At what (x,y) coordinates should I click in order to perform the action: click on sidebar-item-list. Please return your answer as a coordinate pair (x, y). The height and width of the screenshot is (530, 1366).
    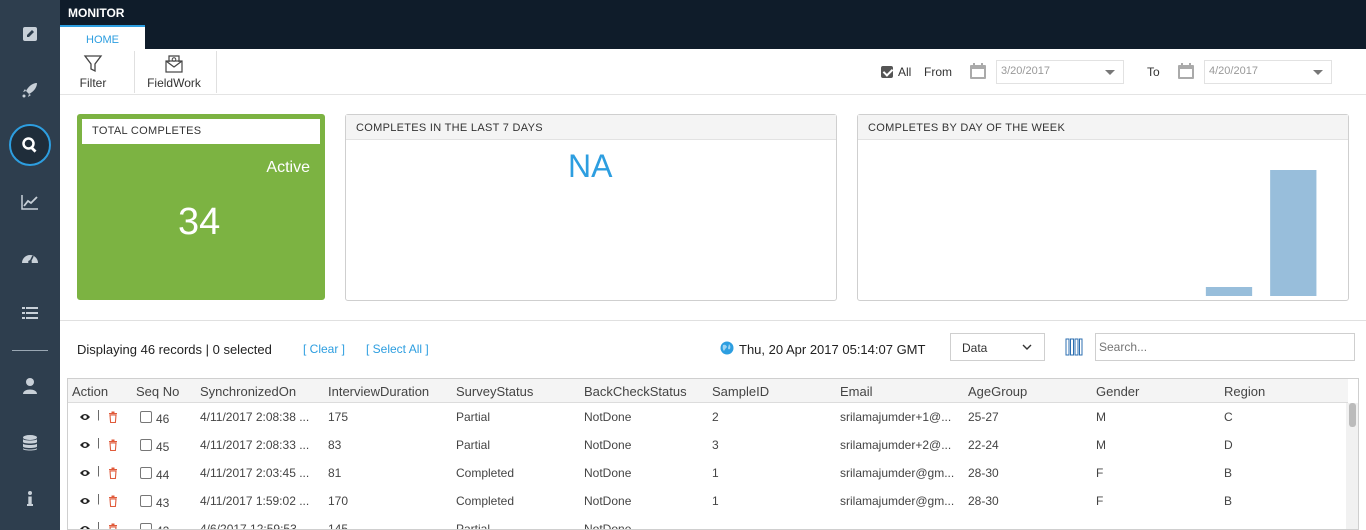
    Looking at the image, I should click on (30, 313).